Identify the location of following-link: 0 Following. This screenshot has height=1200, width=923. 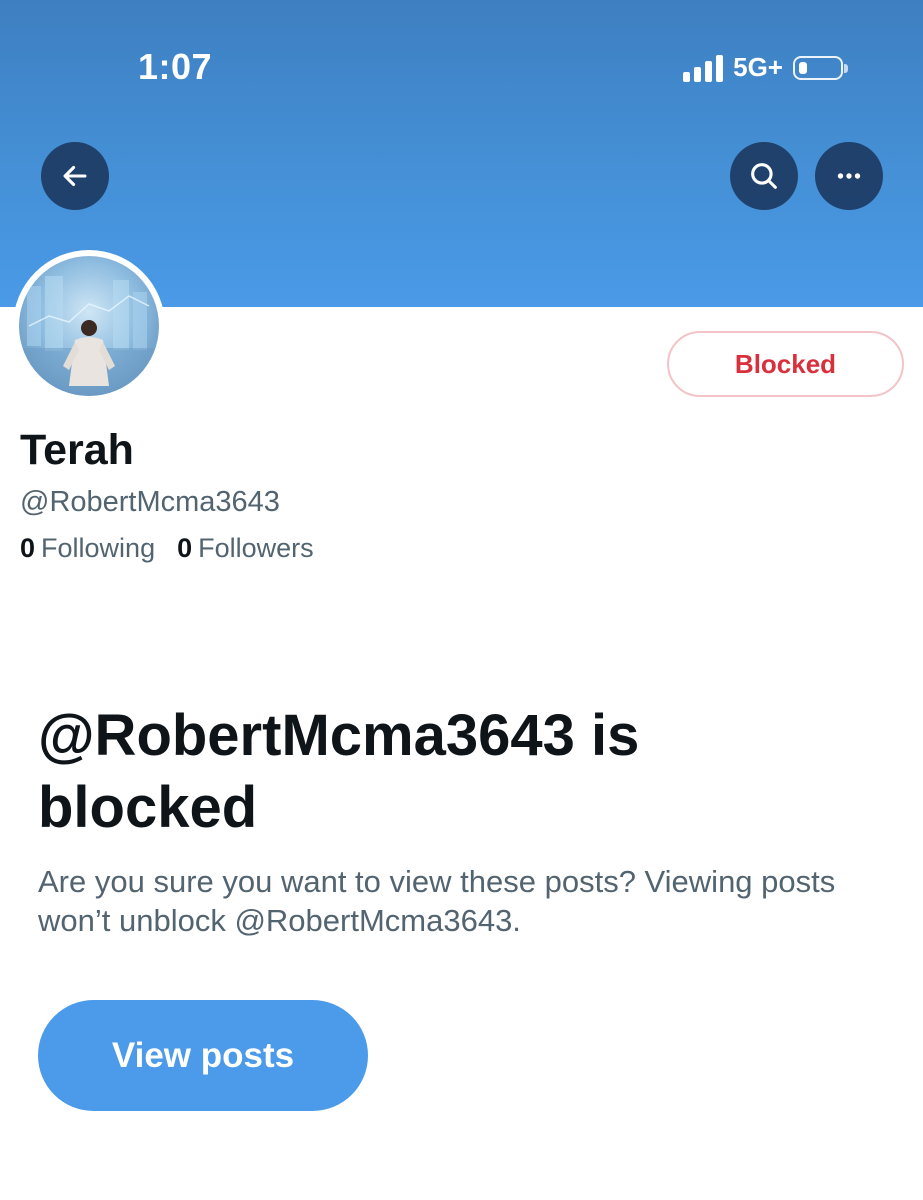
(87, 548).